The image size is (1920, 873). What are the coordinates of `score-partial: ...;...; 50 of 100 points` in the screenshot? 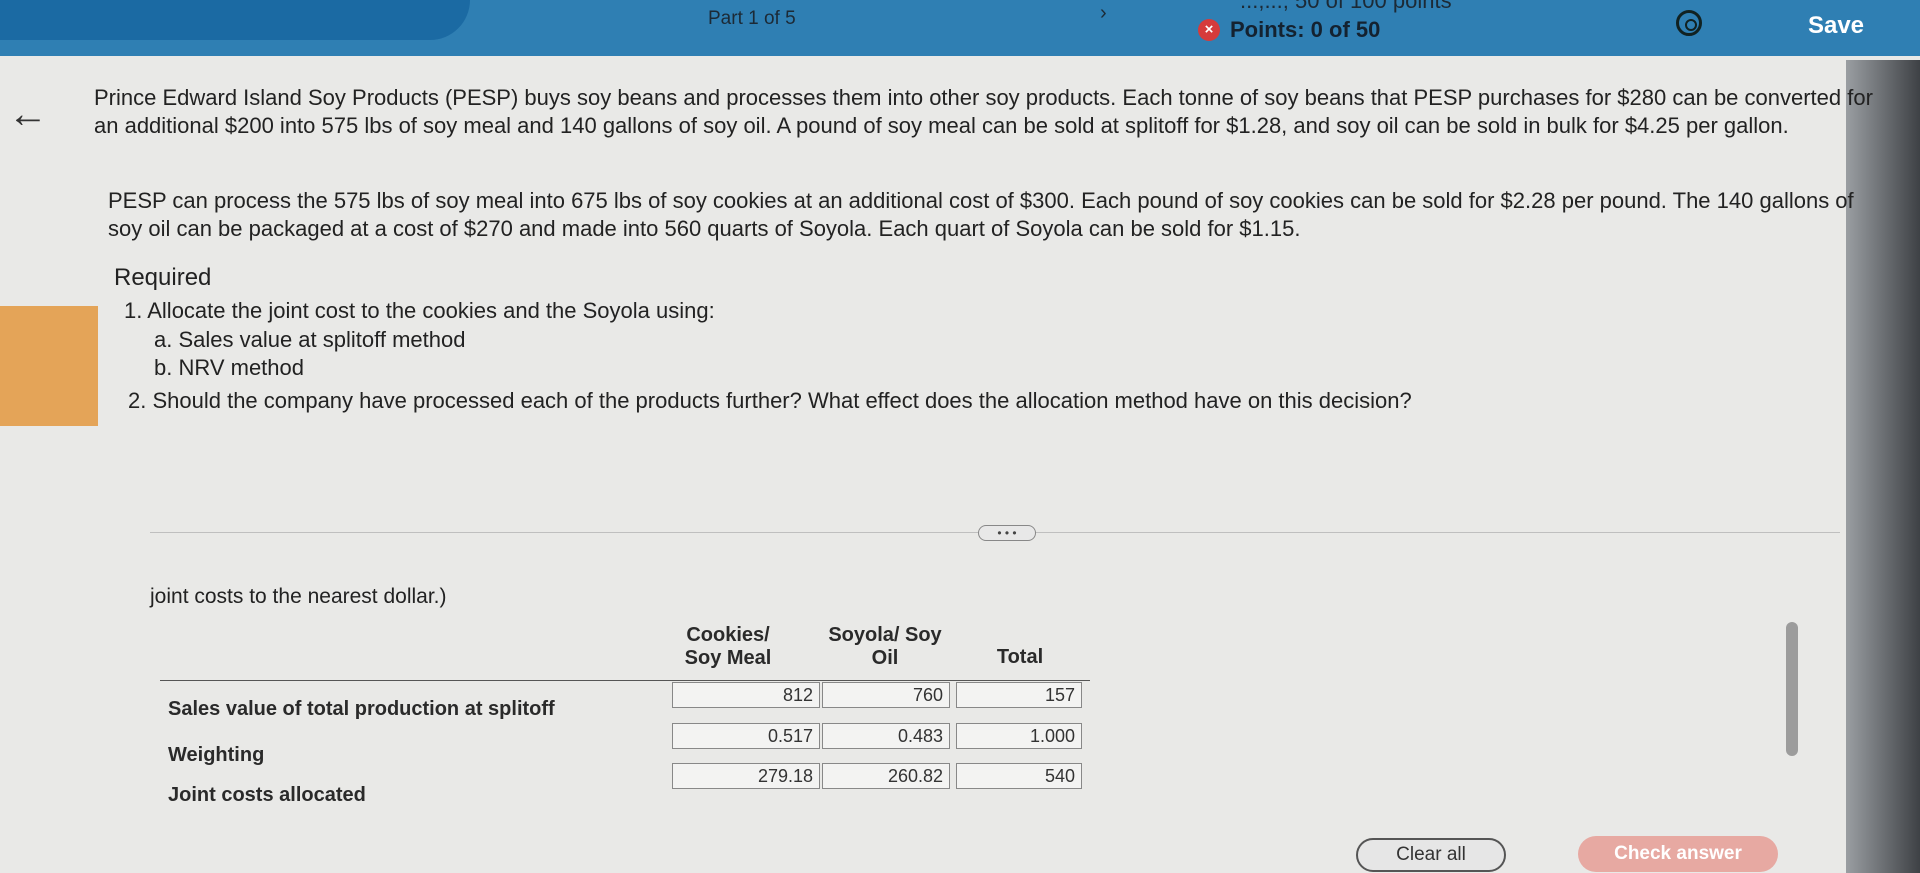 It's located at (1346, 6).